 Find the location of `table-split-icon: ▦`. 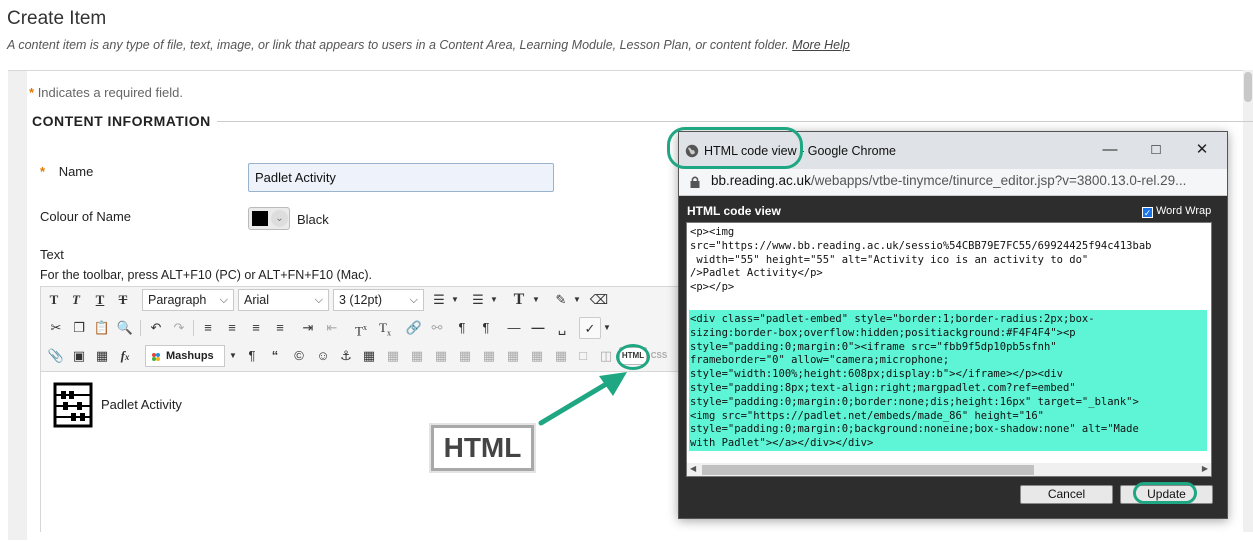

table-split-icon: ▦ is located at coordinates (537, 356).